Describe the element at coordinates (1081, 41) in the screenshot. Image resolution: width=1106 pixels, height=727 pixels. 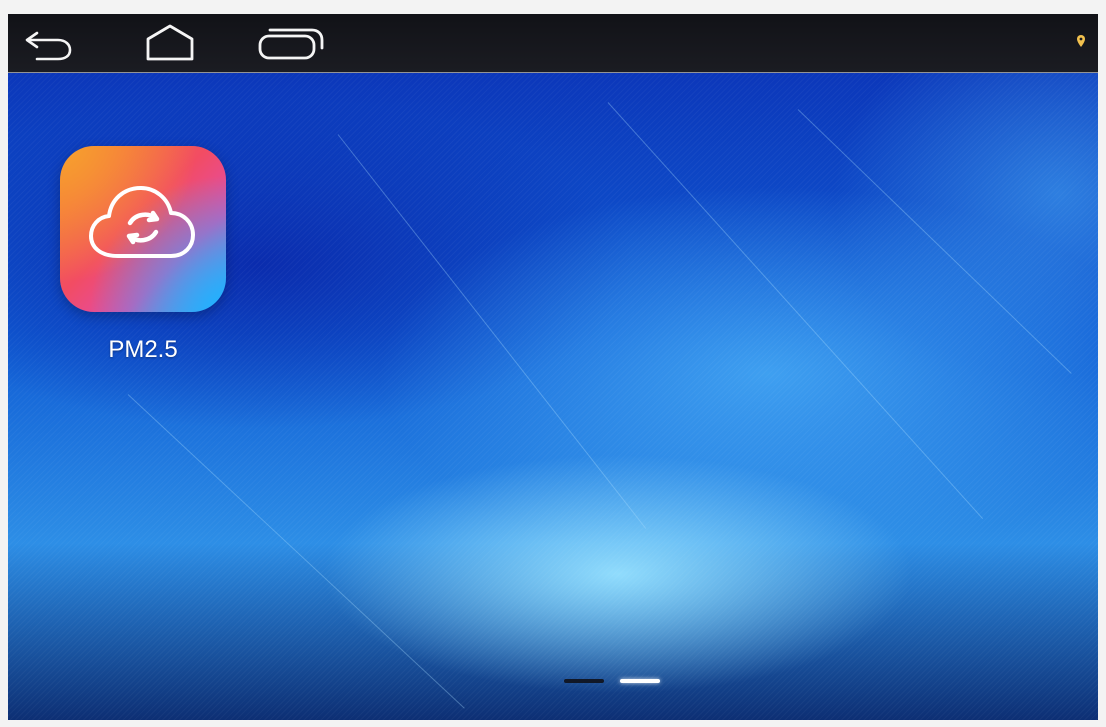
I see `location-pin-icon` at that location.